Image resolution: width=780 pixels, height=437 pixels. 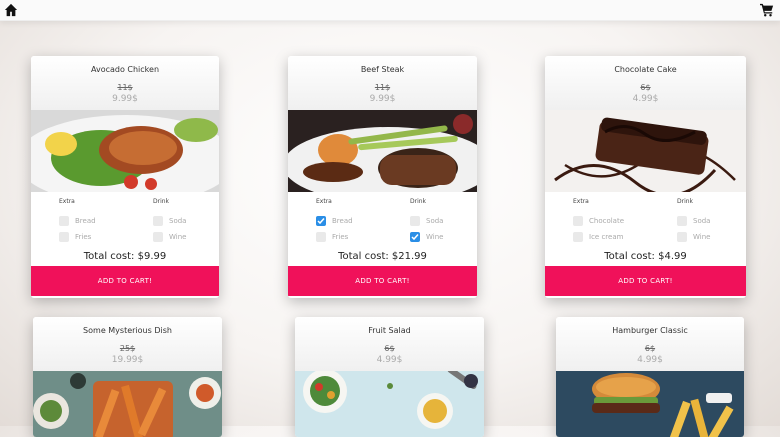 I want to click on top-nav-bar, so click(x=390, y=10).